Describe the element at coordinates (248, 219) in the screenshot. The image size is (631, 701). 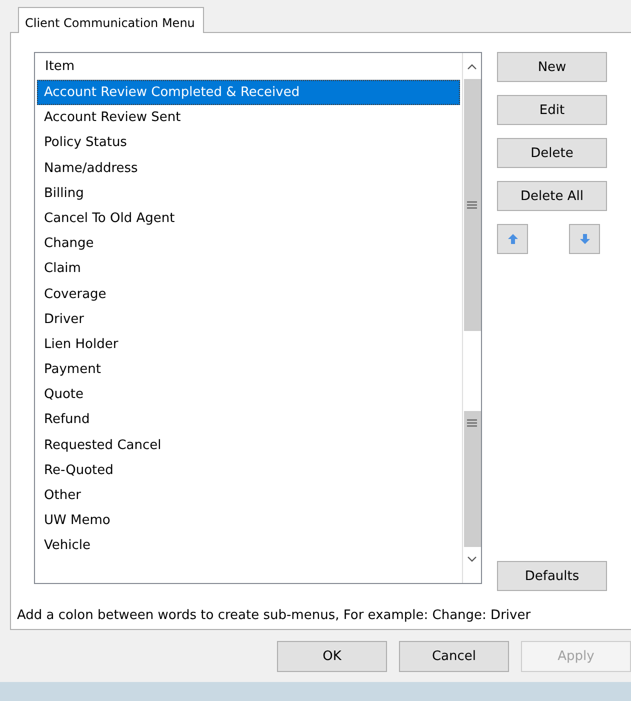
I see `list-item: Cancel To Old Agent` at that location.